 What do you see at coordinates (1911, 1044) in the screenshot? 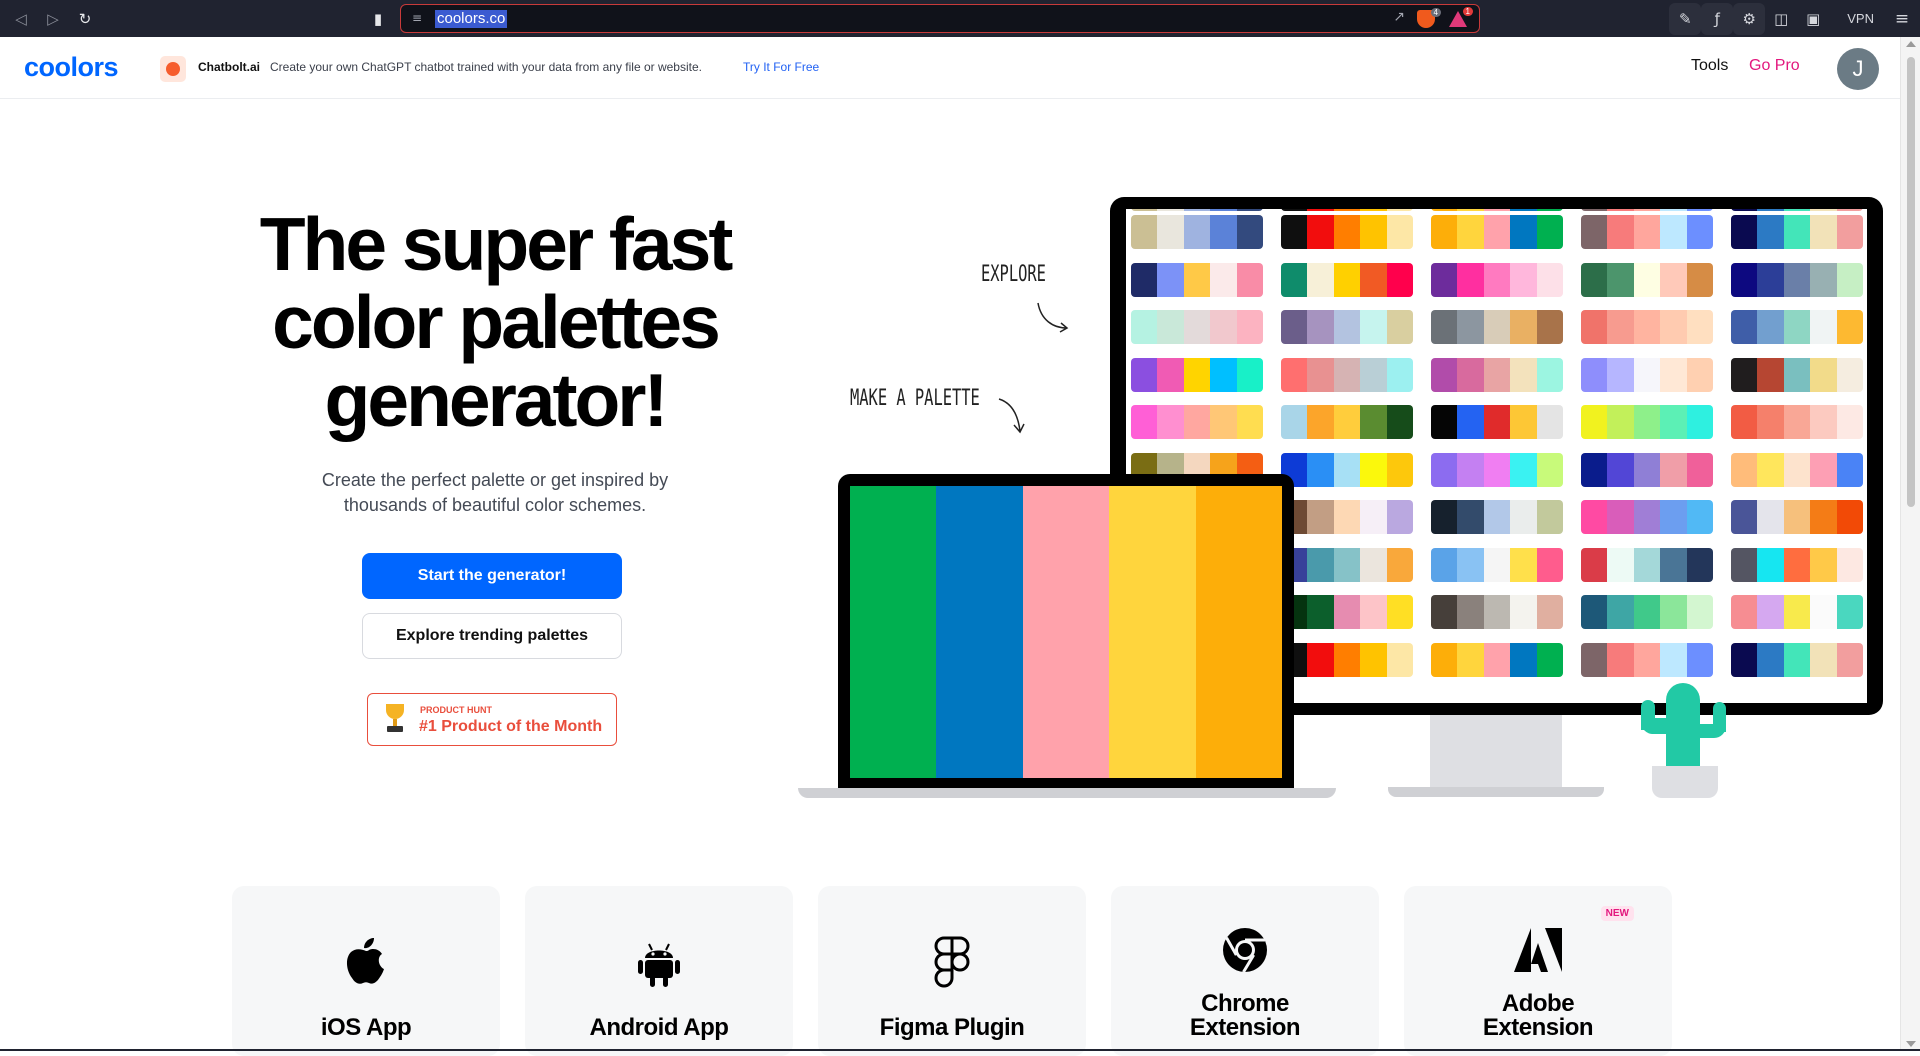
I see `scroll-down-arrow` at bounding box center [1911, 1044].